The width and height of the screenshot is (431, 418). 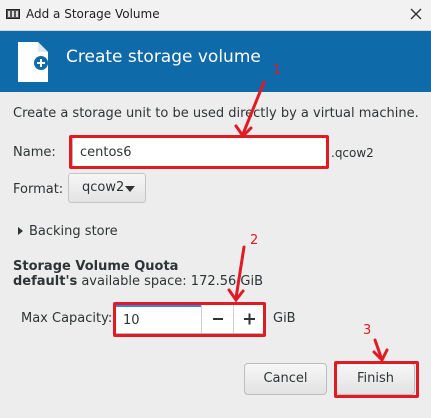 I want to click on backing-store-label: Backing store, so click(x=73, y=231).